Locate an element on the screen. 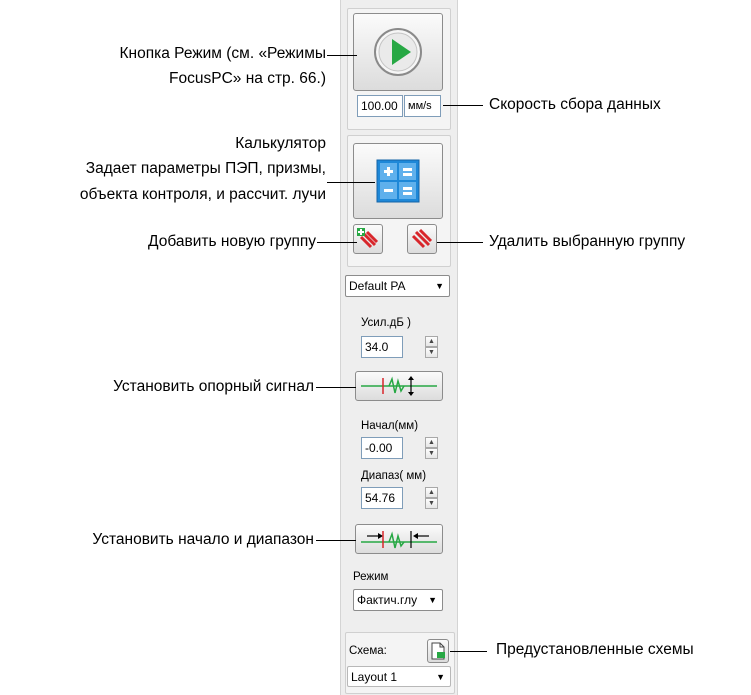 The image size is (751, 695). calculator-icon is located at coordinates (398, 181).